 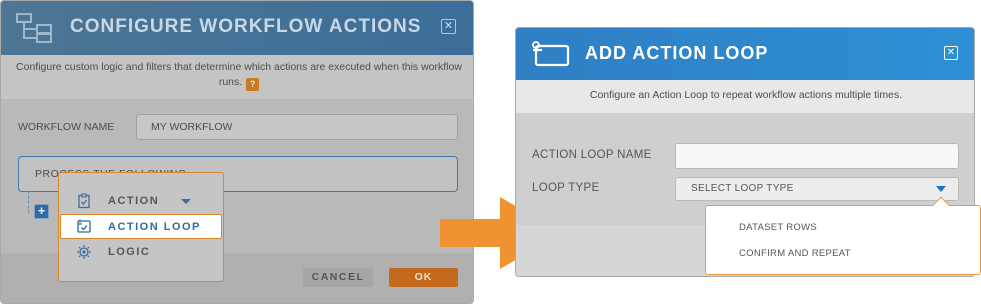 What do you see at coordinates (551, 54) in the screenshot?
I see `action-loop-icon` at bounding box center [551, 54].